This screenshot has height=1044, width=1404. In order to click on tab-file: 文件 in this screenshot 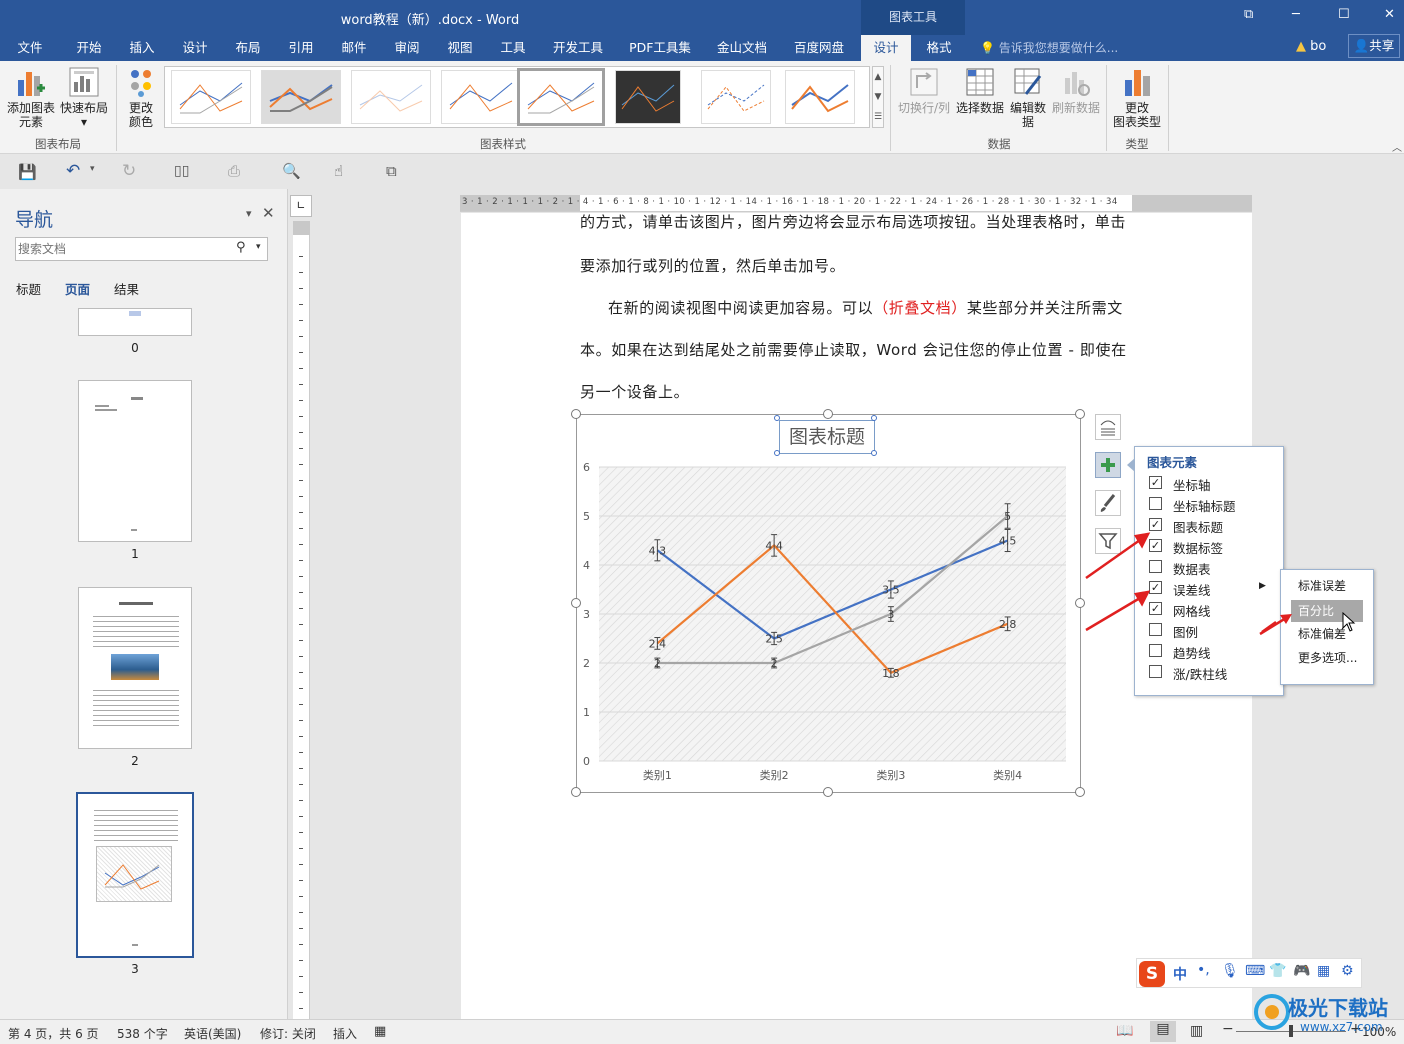, I will do `click(30, 48)`.